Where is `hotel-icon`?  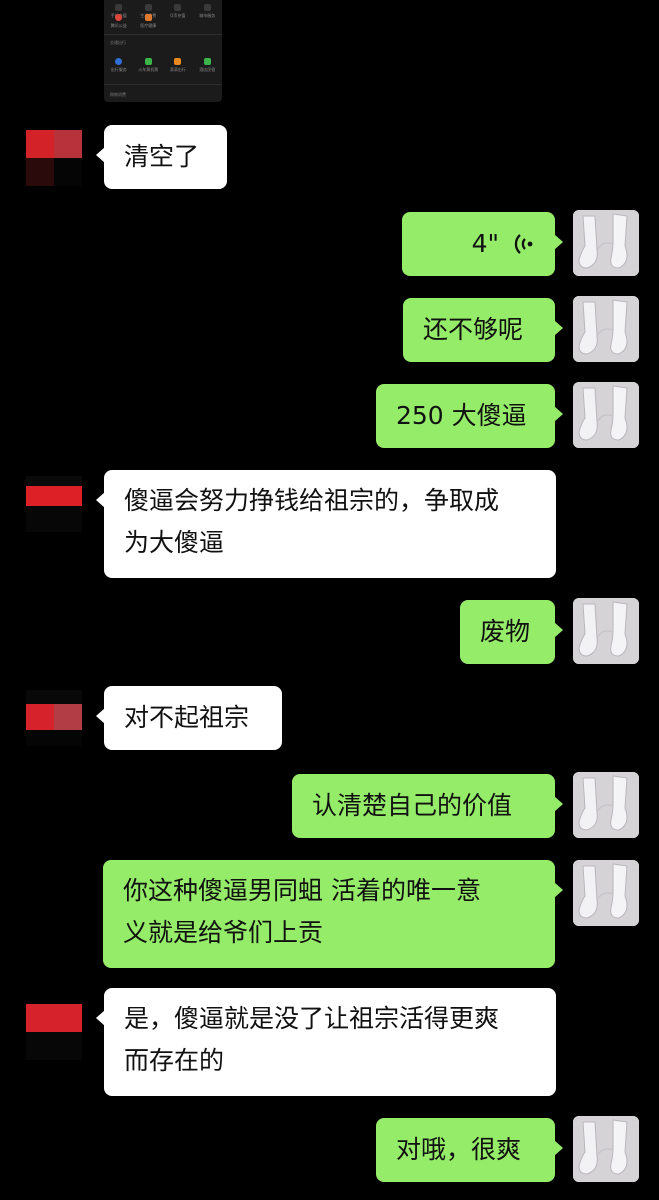
hotel-icon is located at coordinates (207, 61).